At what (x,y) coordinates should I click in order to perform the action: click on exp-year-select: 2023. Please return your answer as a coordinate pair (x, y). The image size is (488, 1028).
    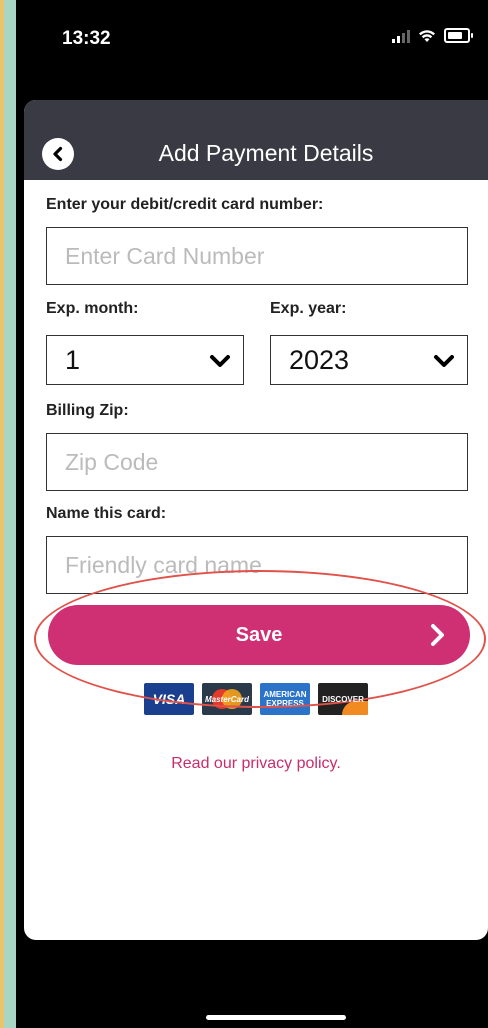
    Looking at the image, I should click on (369, 360).